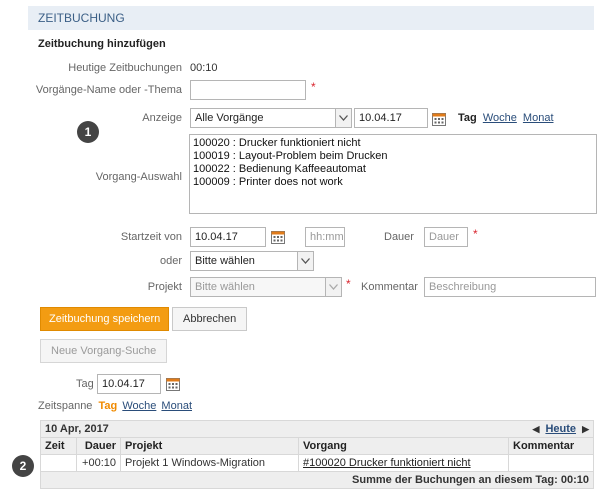 Image resolution: width=600 pixels, height=498 pixels. What do you see at coordinates (170, 261) in the screenshot?
I see `oder-label: oder` at bounding box center [170, 261].